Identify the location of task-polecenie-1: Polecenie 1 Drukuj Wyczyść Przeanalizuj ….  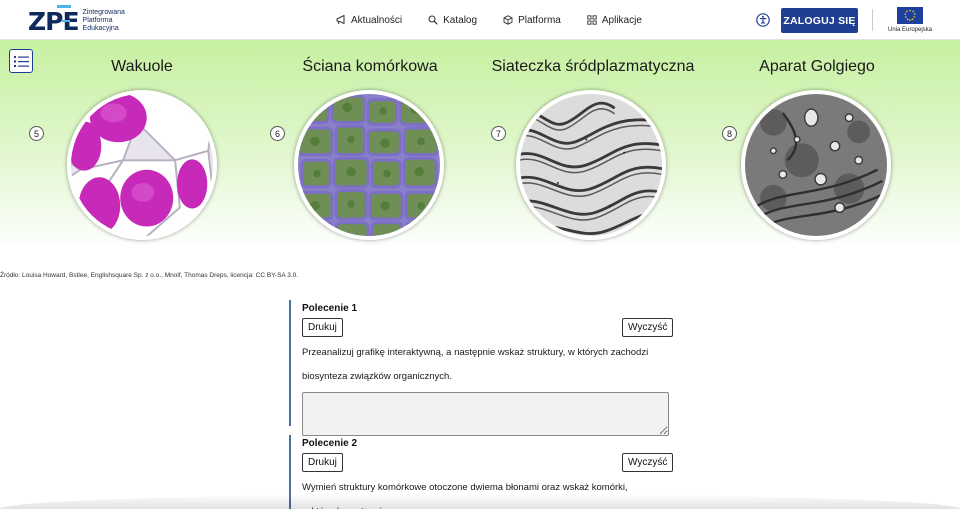
(484, 368).